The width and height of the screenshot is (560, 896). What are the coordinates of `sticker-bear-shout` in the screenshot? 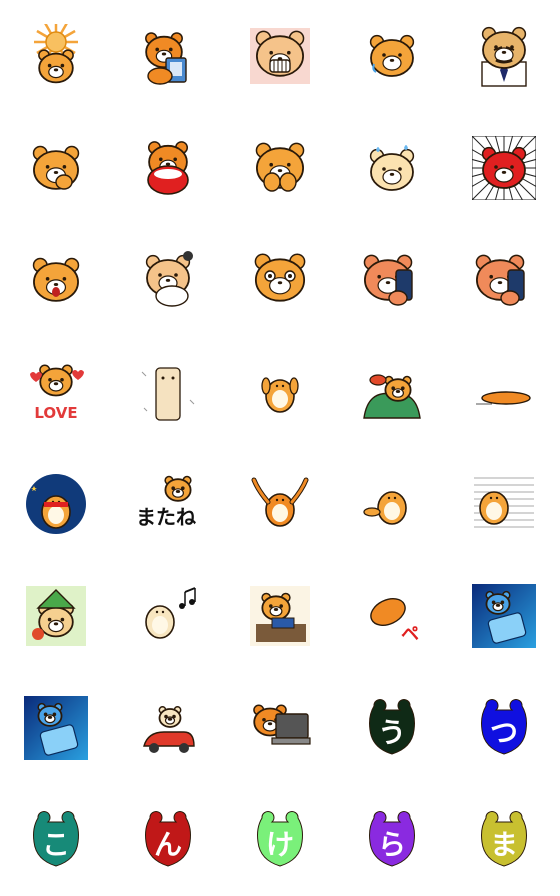 It's located at (168, 168).